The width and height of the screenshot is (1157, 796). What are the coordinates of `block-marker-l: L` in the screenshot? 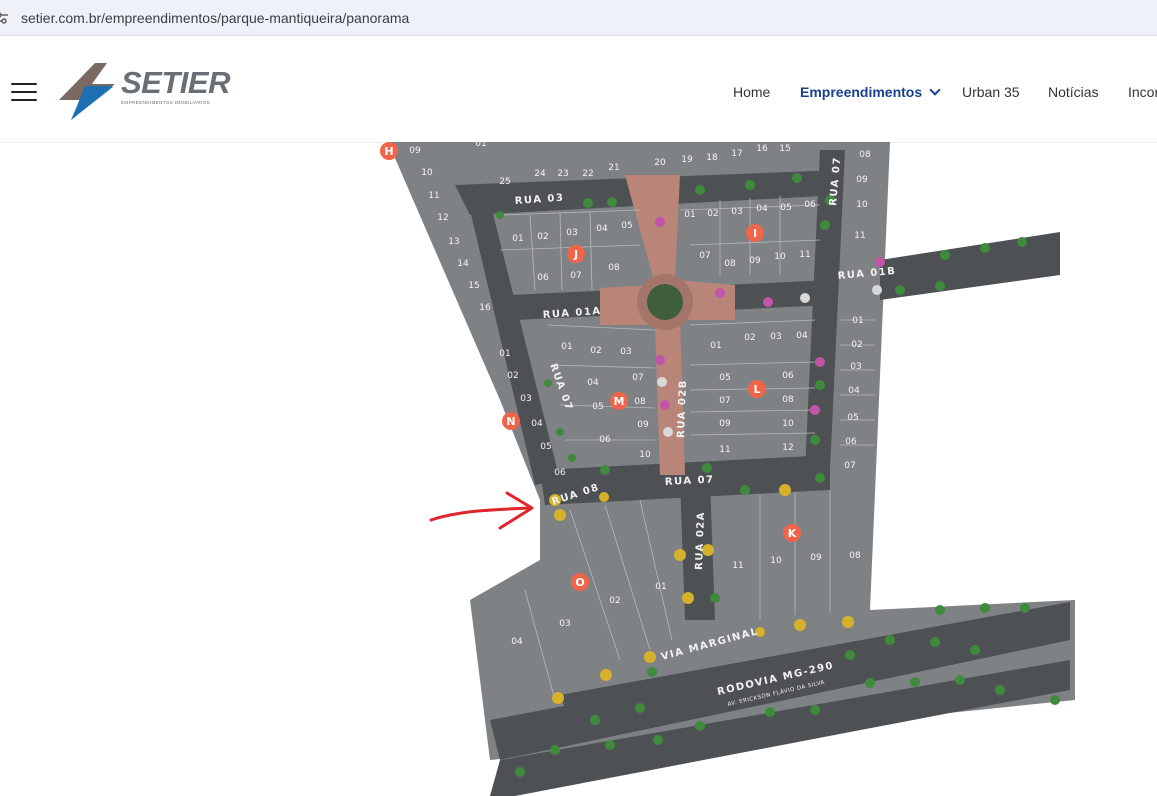 It's located at (757, 389).